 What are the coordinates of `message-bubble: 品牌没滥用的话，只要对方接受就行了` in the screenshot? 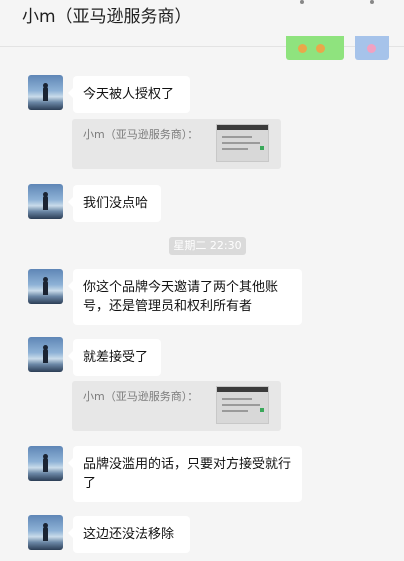 It's located at (185, 474).